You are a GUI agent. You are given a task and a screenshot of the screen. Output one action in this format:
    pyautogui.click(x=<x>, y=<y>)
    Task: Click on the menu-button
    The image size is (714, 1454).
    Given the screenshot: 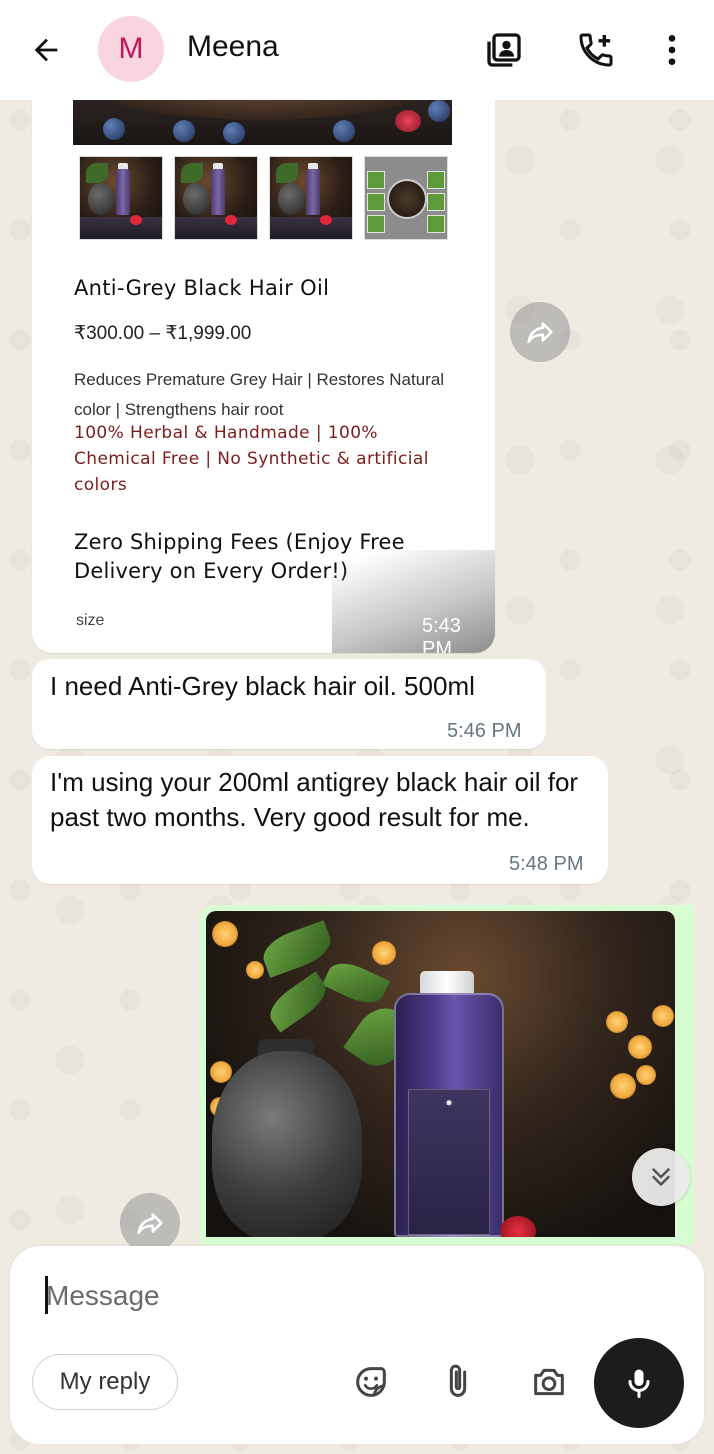 What is the action you would take?
    pyautogui.click(x=672, y=50)
    